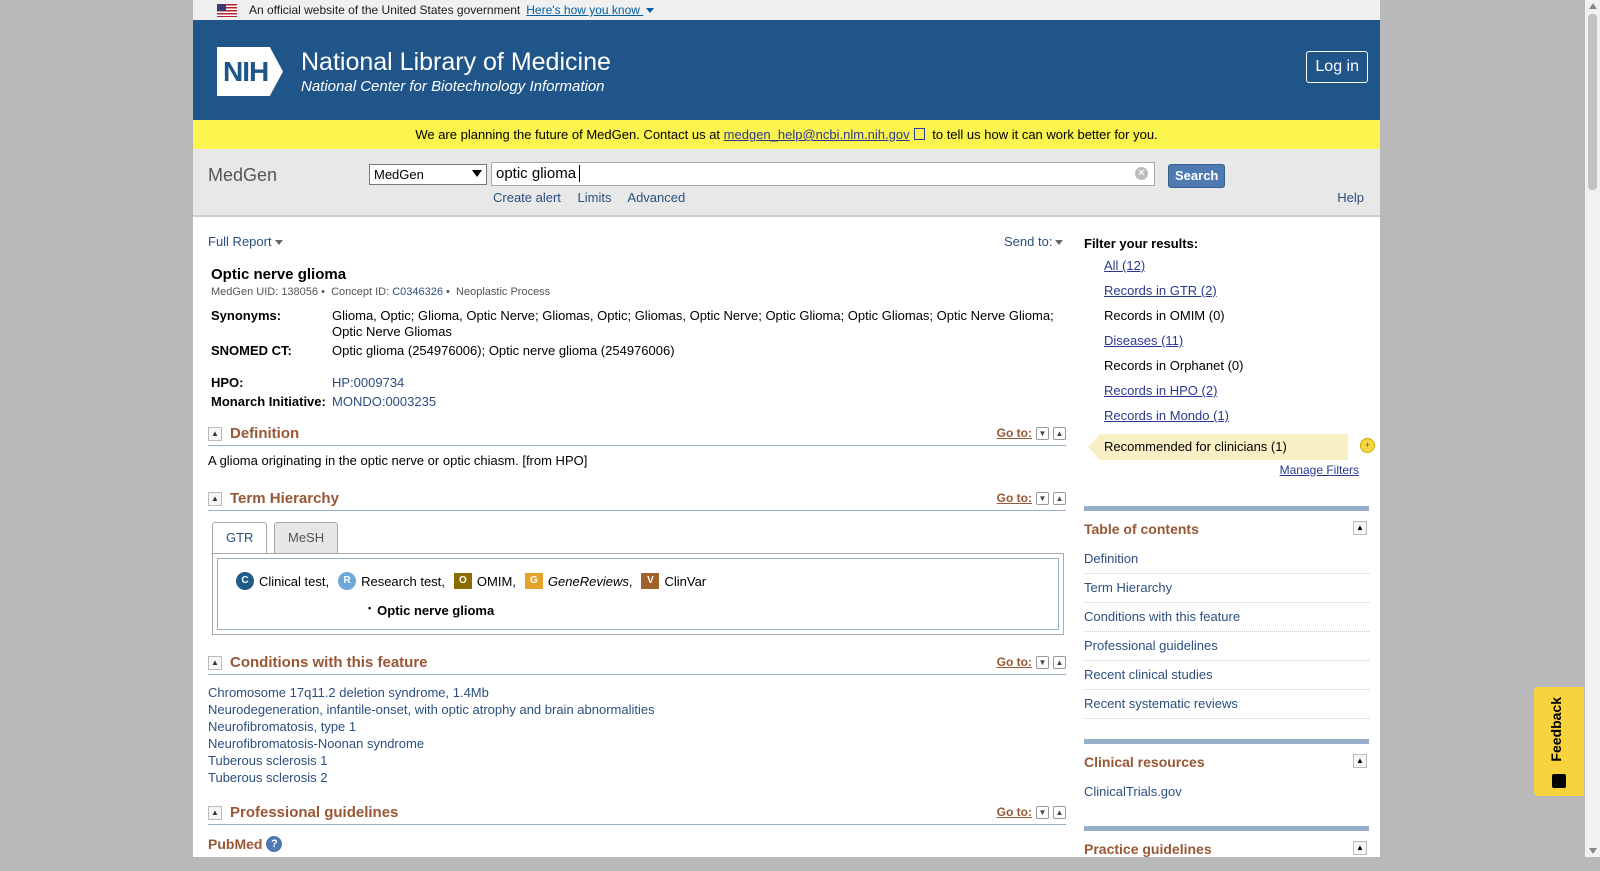  I want to click on heres-how-you-know-link: Here's how you know, so click(590, 10).